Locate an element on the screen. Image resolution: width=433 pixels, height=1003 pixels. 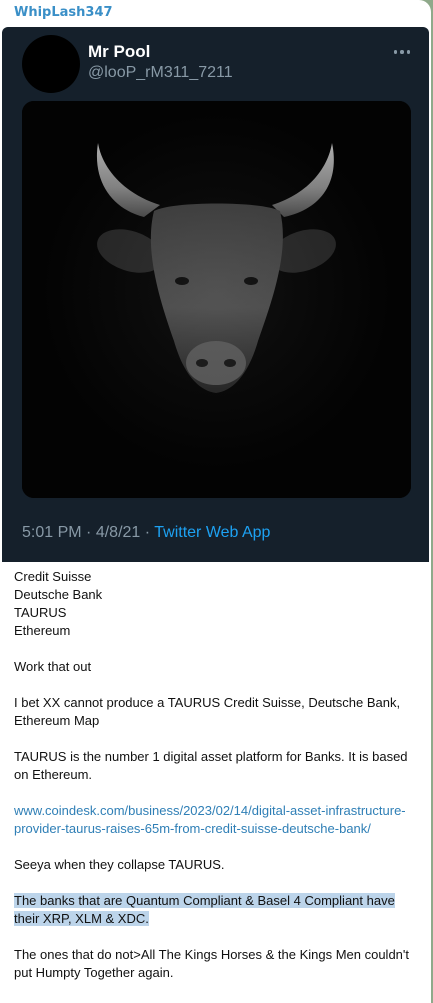
tweet-timestamp: 5:01 PM · 4/8/21 · Twitter Web App is located at coordinates (146, 533).